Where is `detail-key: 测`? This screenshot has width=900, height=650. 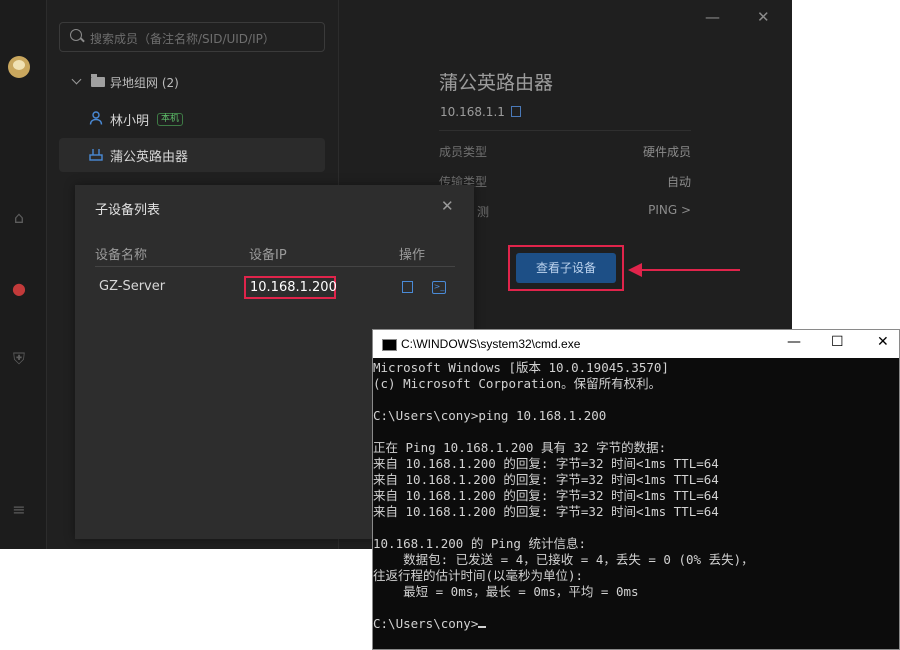
detail-key: 测 is located at coordinates (483, 212).